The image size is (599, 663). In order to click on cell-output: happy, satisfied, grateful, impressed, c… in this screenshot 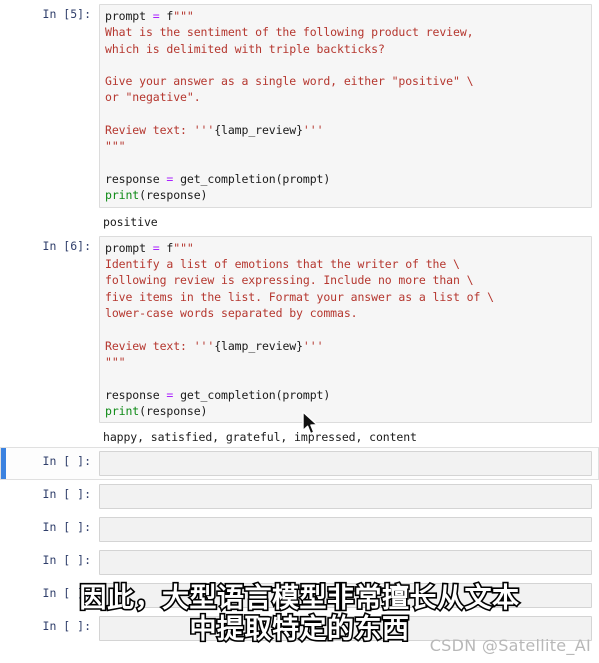, I will do `click(299, 437)`.